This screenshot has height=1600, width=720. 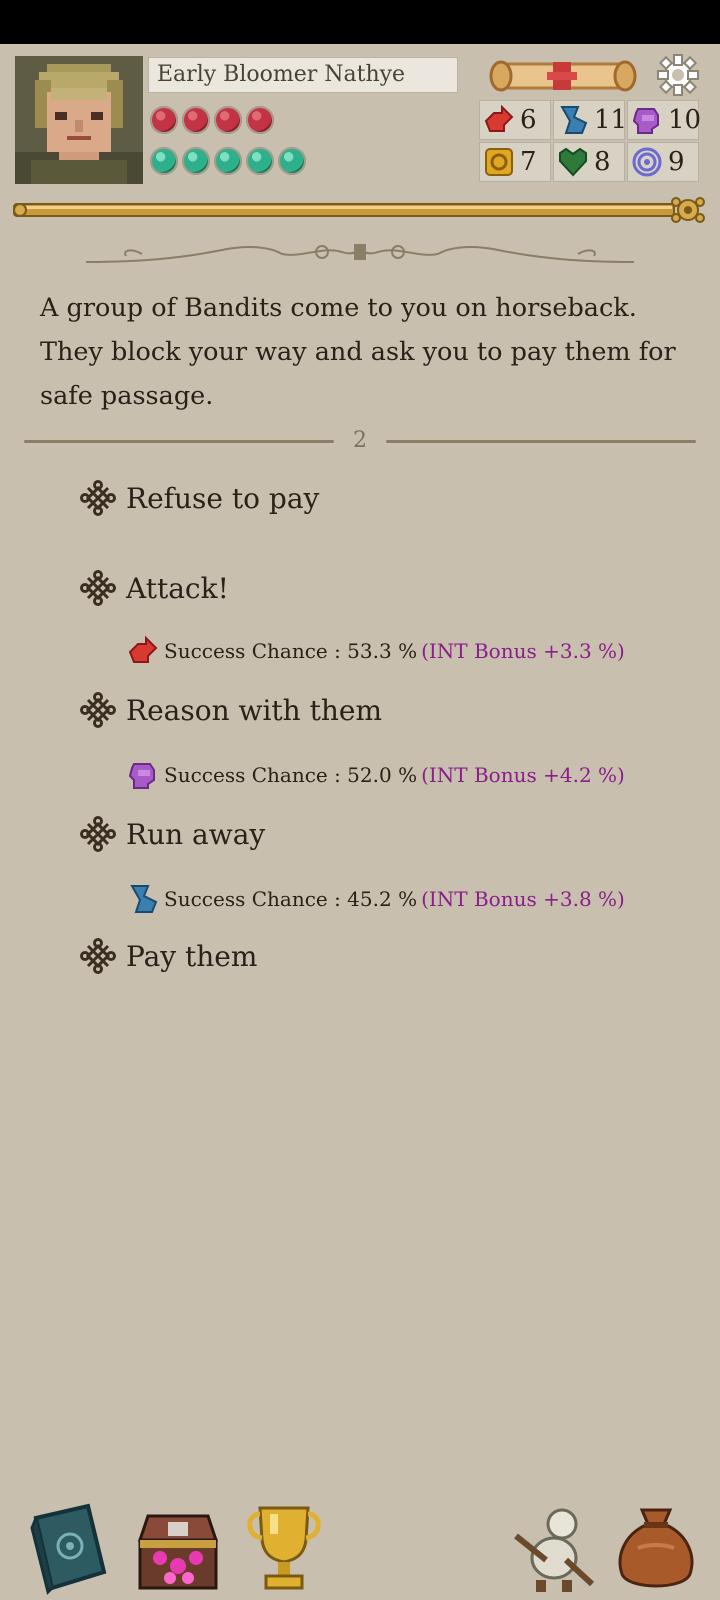 I want to click on page-number: 2, so click(x=360, y=440).